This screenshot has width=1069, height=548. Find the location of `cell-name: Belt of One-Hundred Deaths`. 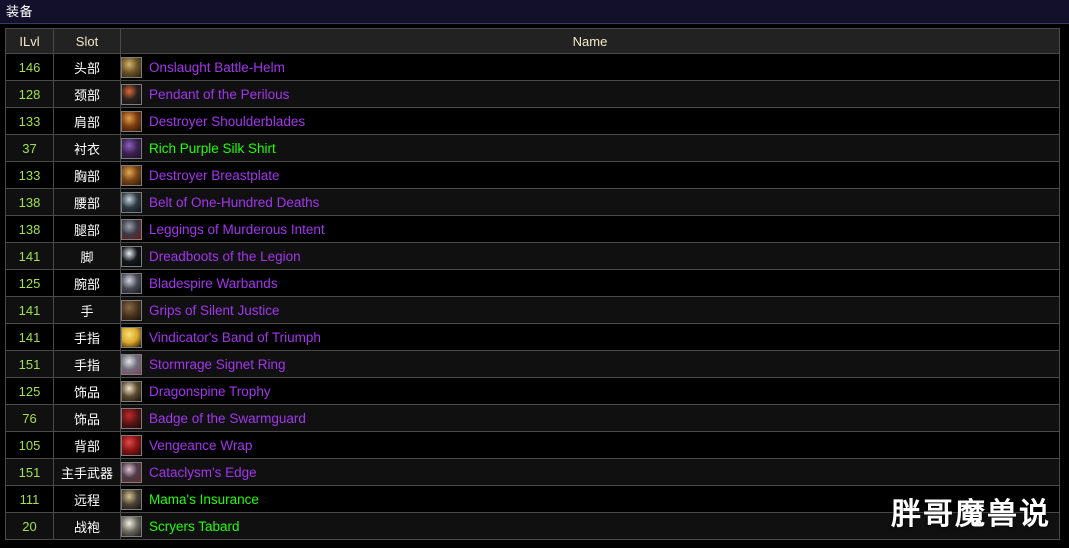

cell-name: Belt of One-Hundred Deaths is located at coordinates (590, 202).